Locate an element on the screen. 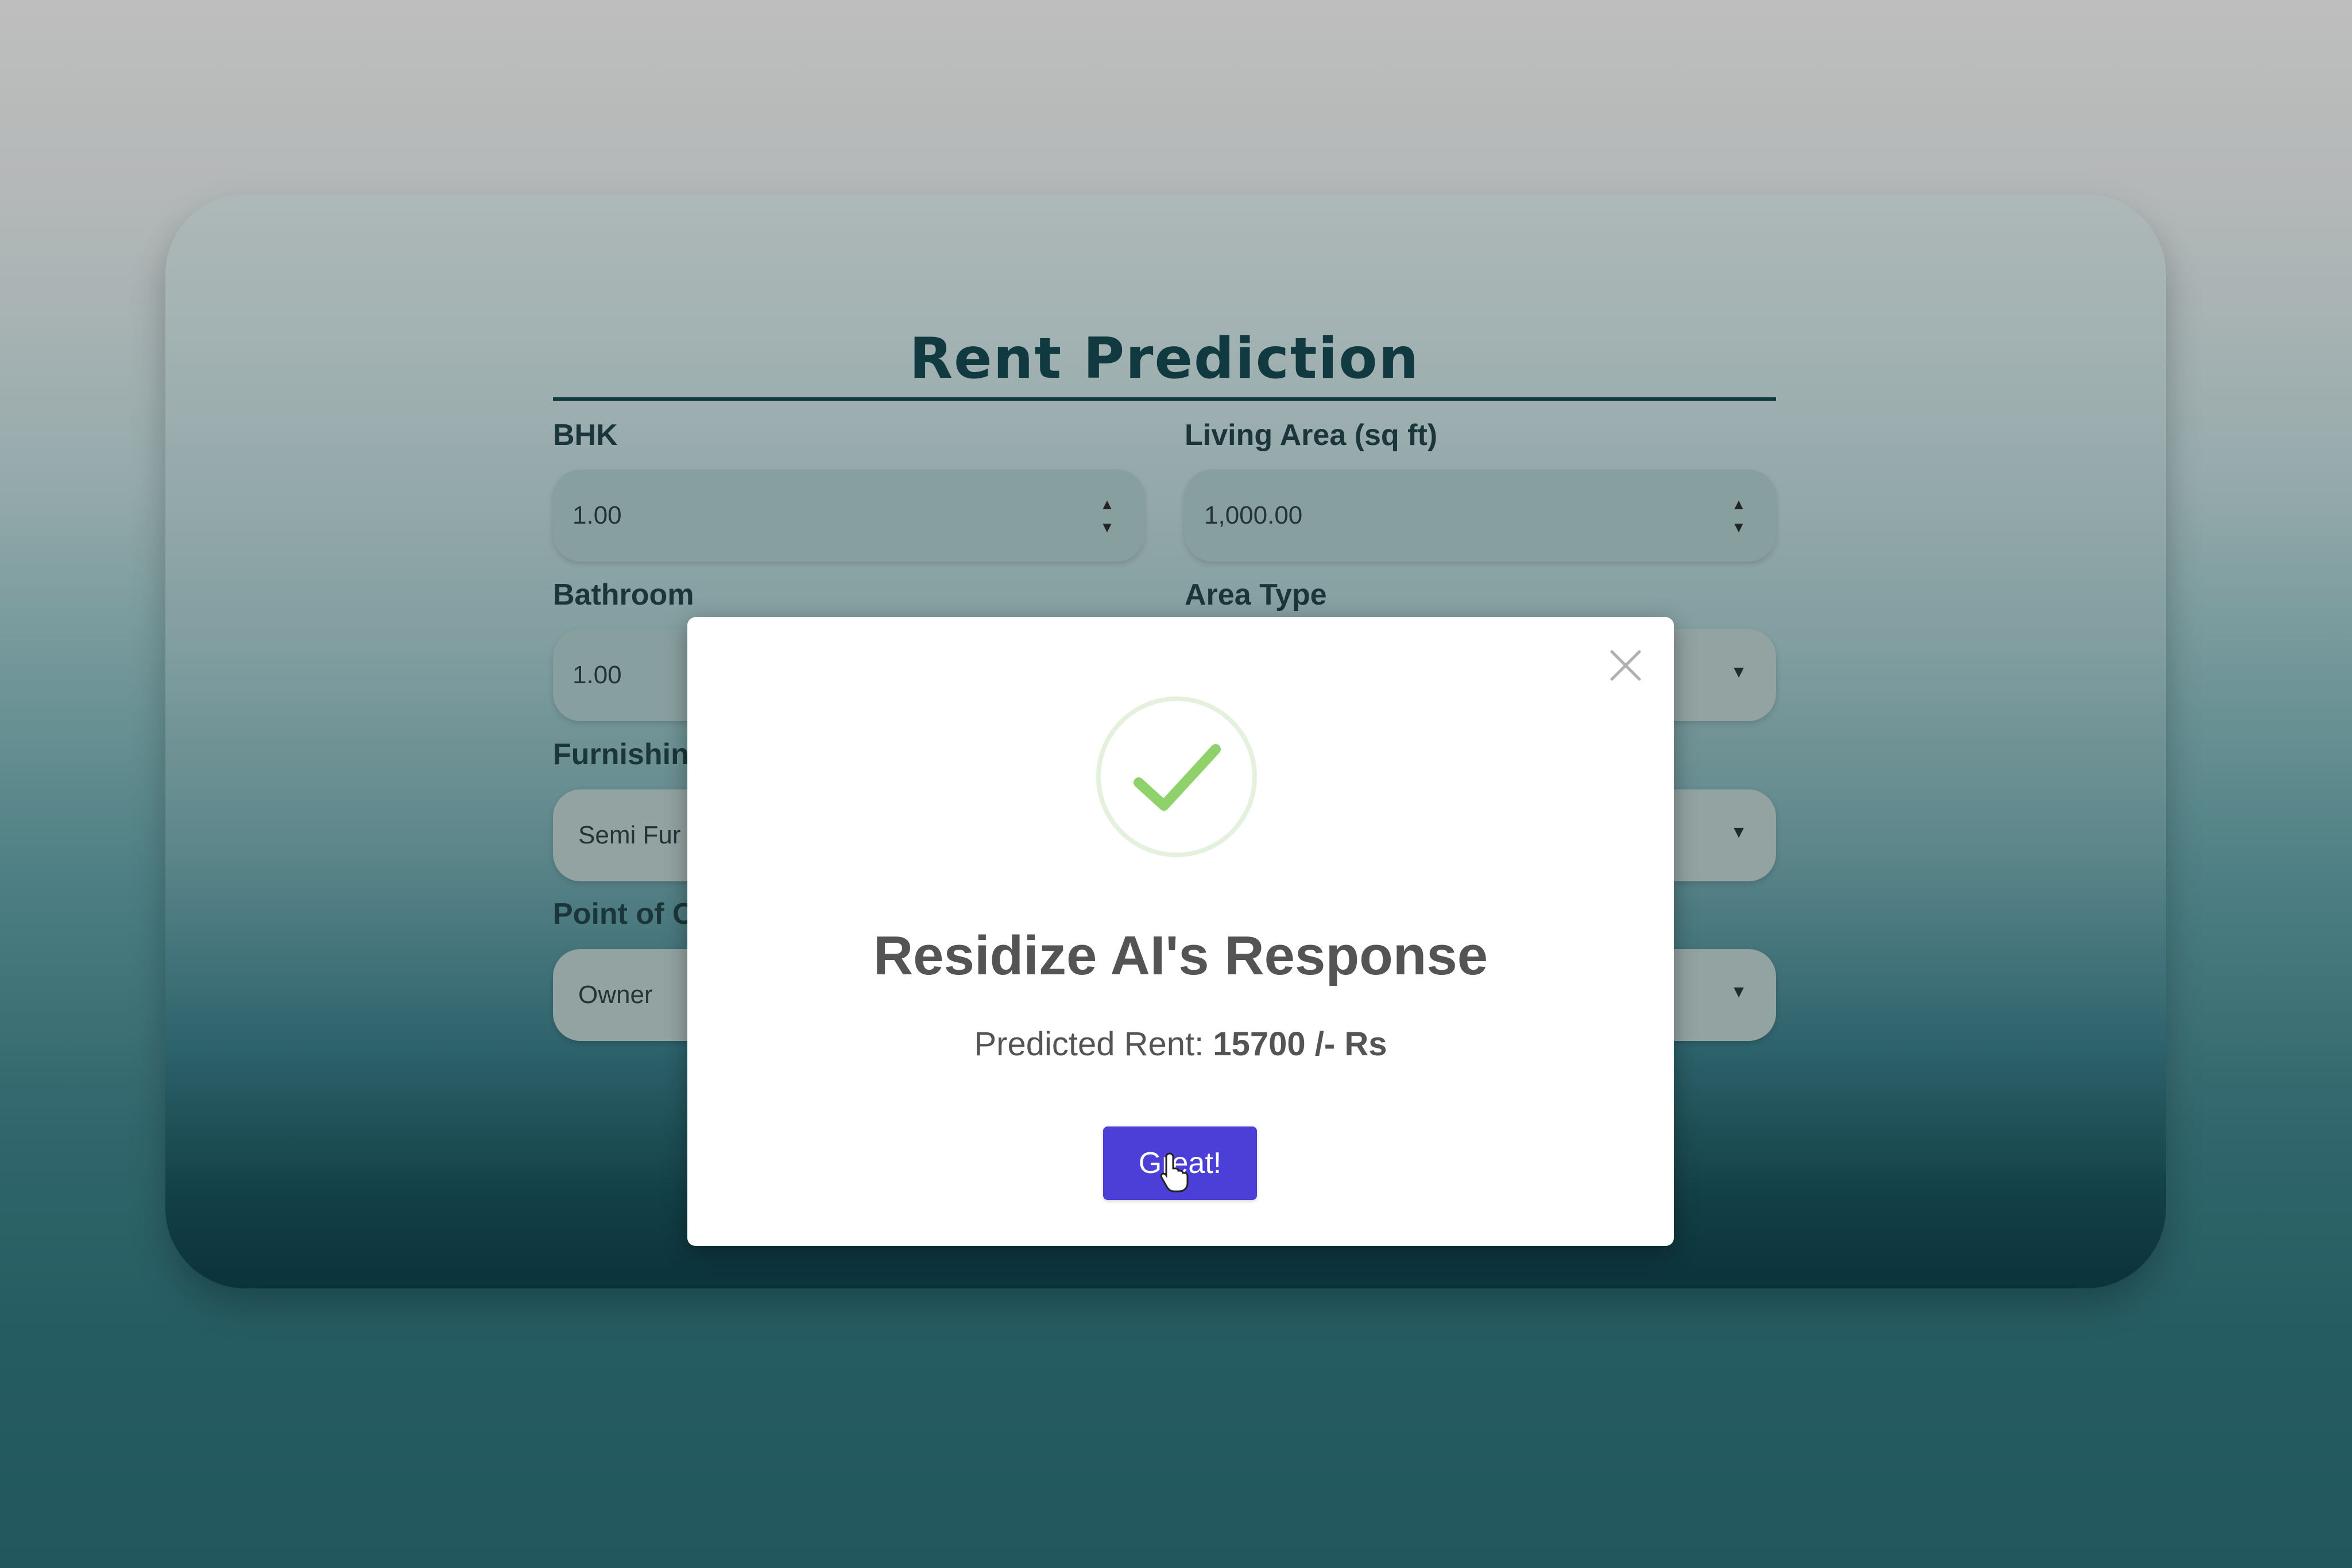 This screenshot has height=1568, width=2352. close-icon is located at coordinates (1625, 665).